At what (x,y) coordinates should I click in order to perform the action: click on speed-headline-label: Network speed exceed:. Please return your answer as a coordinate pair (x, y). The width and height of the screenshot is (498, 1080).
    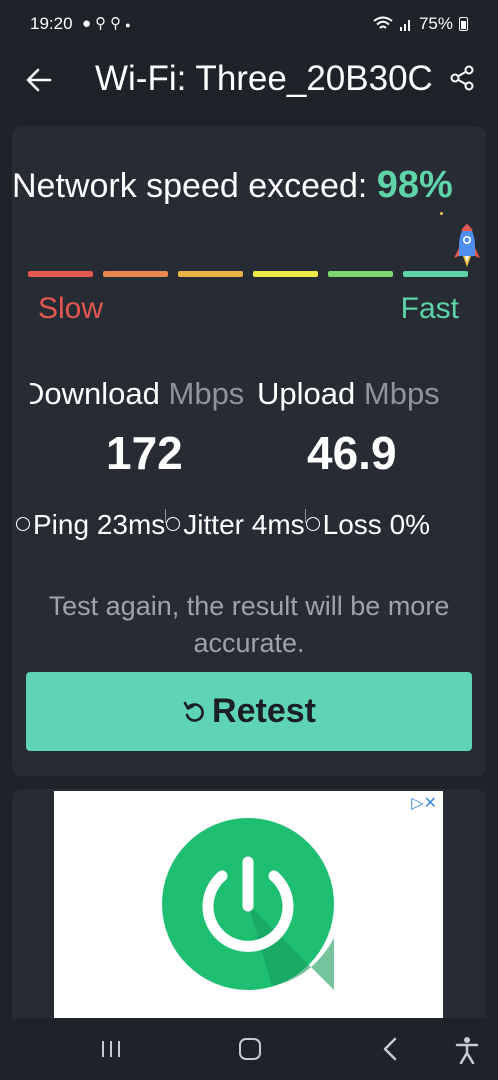
    Looking at the image, I should click on (190, 186).